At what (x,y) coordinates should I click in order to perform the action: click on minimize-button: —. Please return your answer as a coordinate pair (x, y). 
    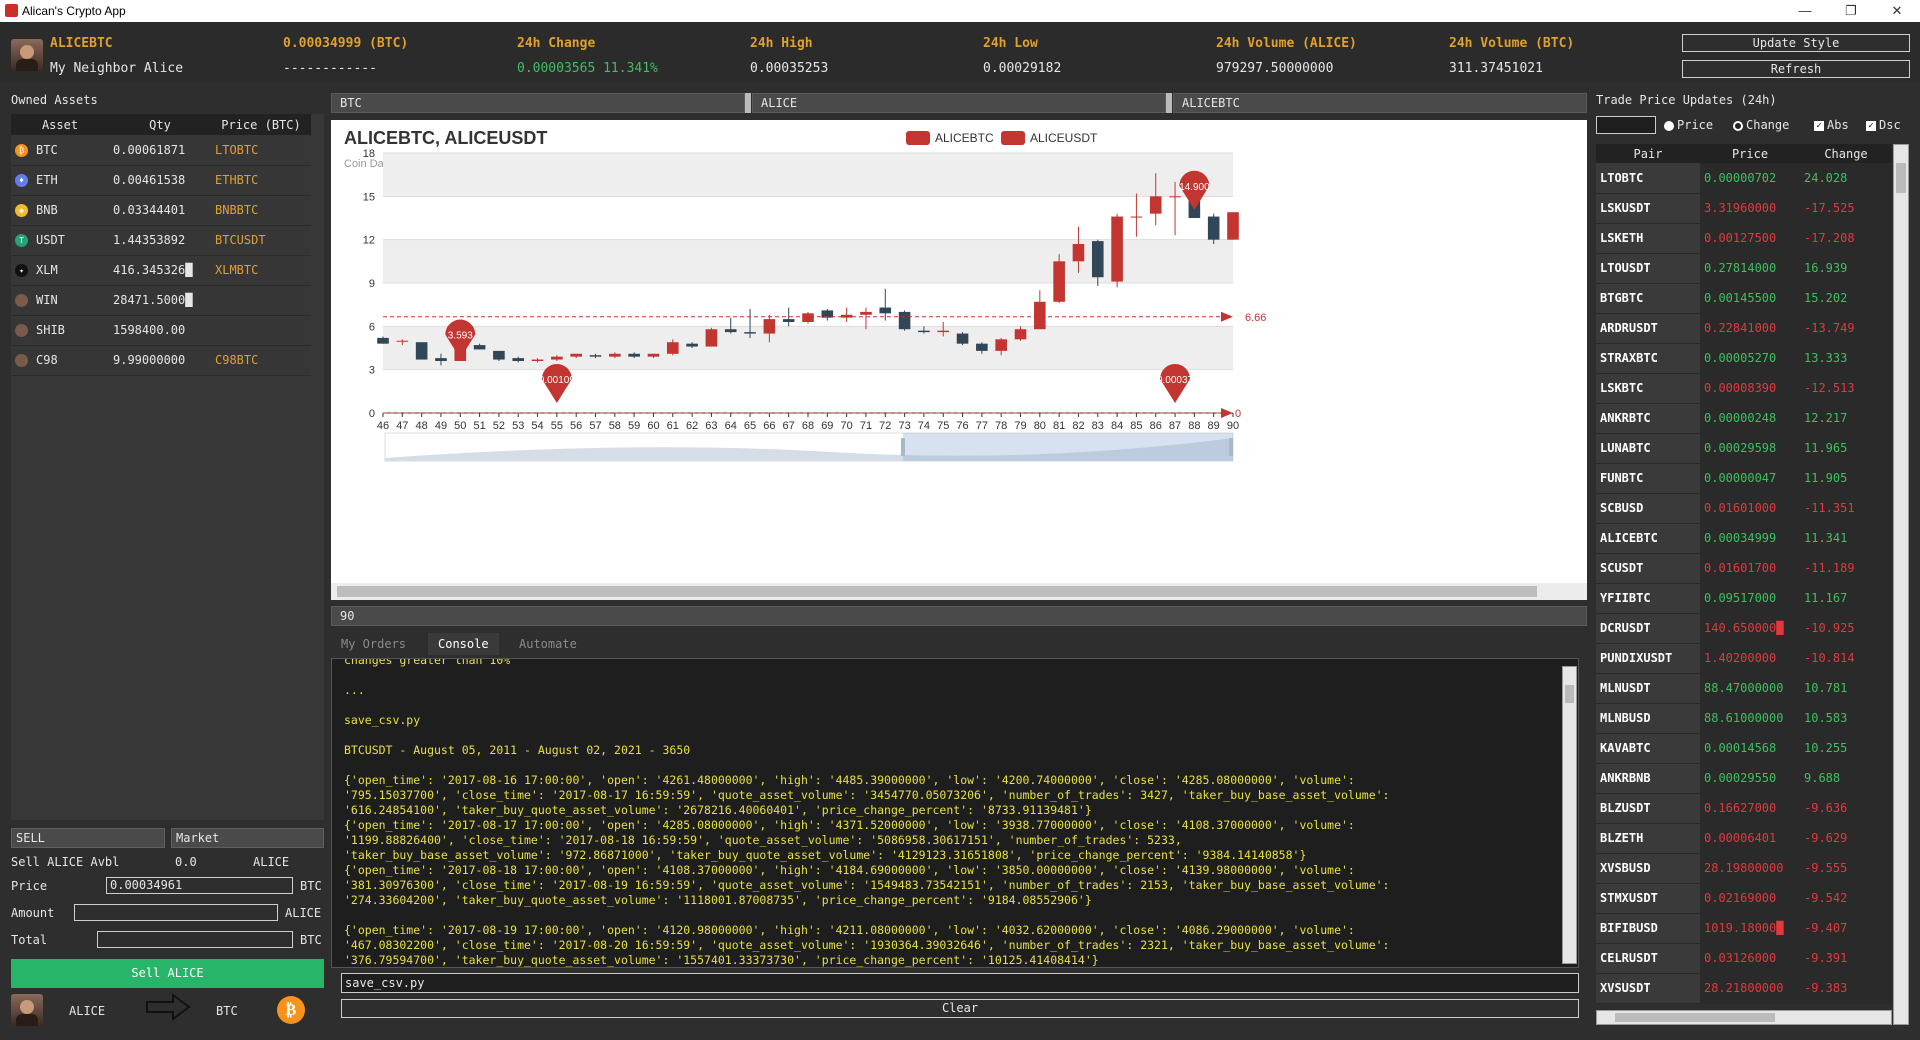
    Looking at the image, I should click on (1805, 11).